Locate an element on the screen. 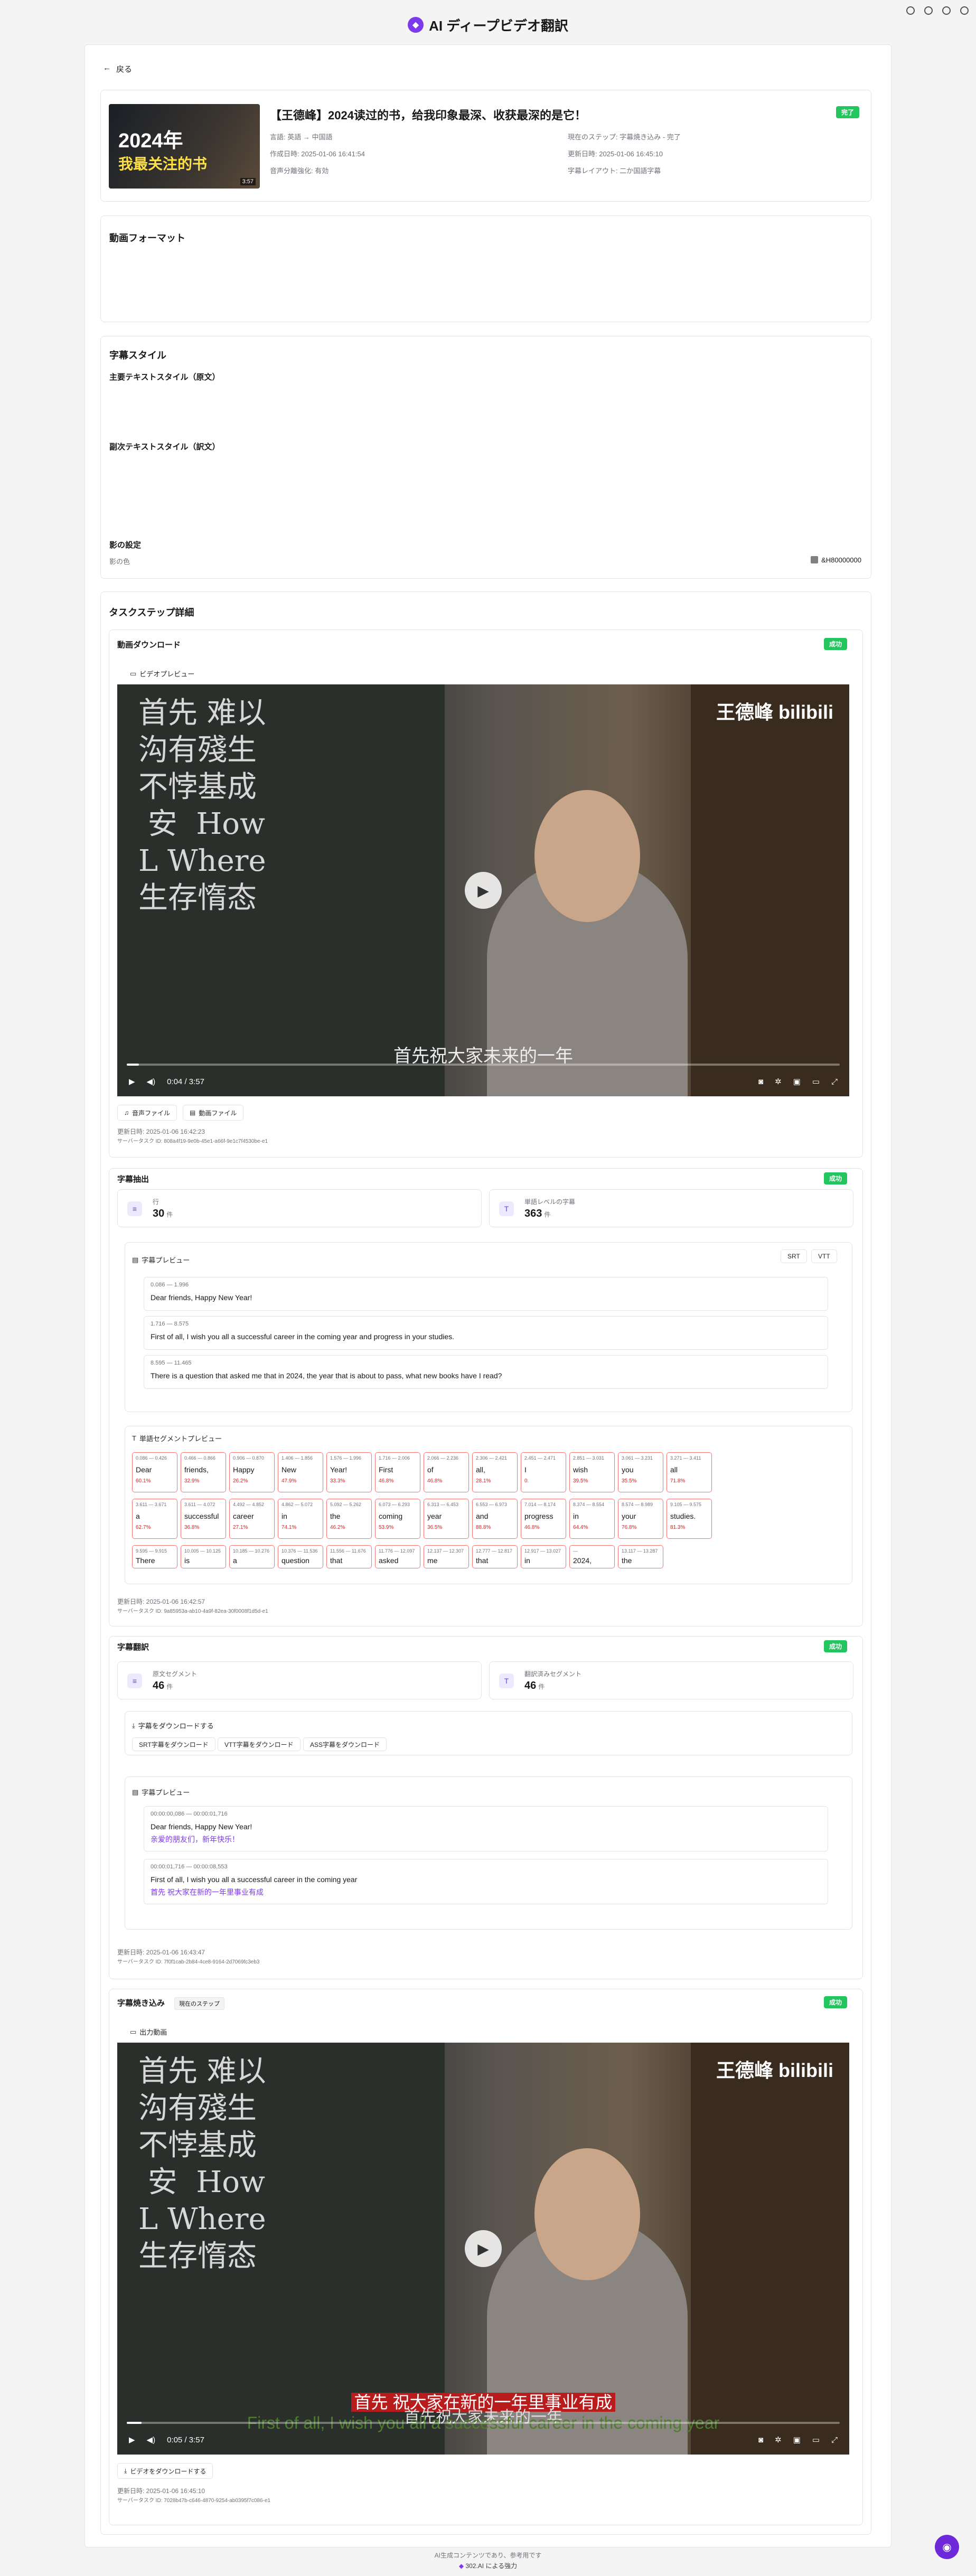 The height and width of the screenshot is (2576, 976). segment-probability: 62.7% is located at coordinates (143, 1527).